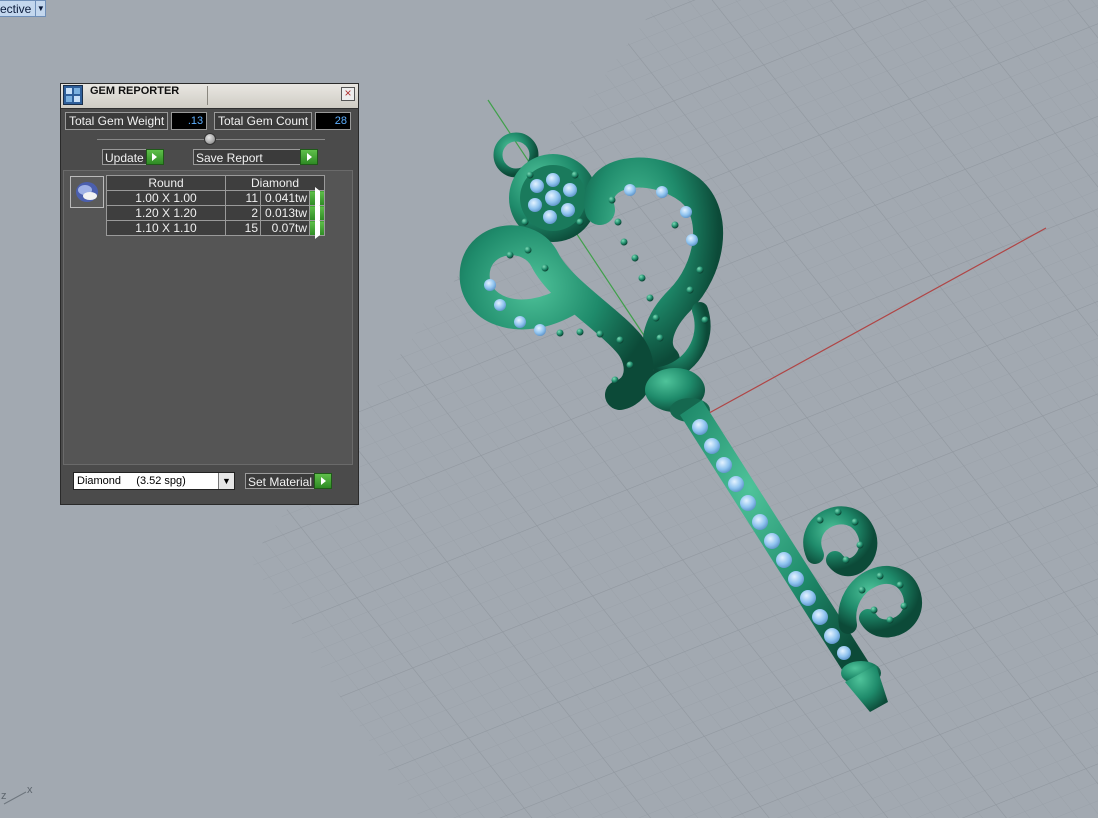 Image resolution: width=1098 pixels, height=818 pixels. Describe the element at coordinates (4, 796) in the screenshot. I see `axis-z-label: z` at that location.